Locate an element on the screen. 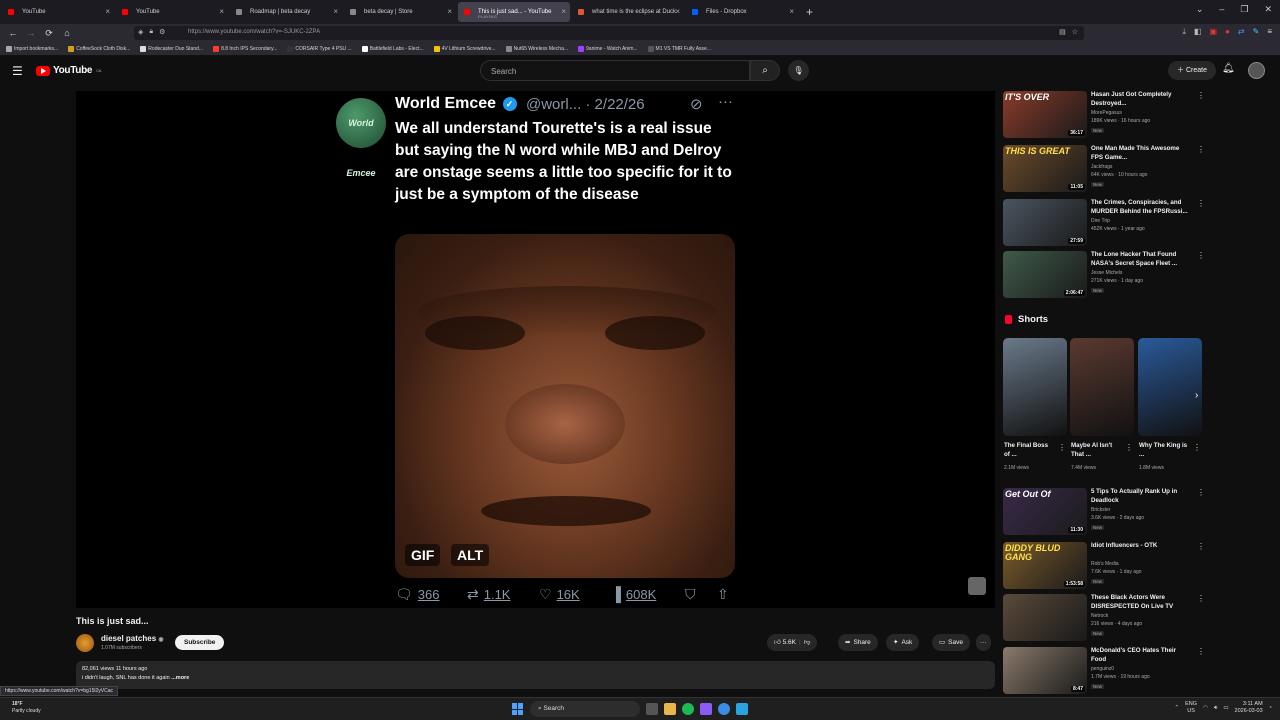  show-more-link: ...more is located at coordinates (180, 678).